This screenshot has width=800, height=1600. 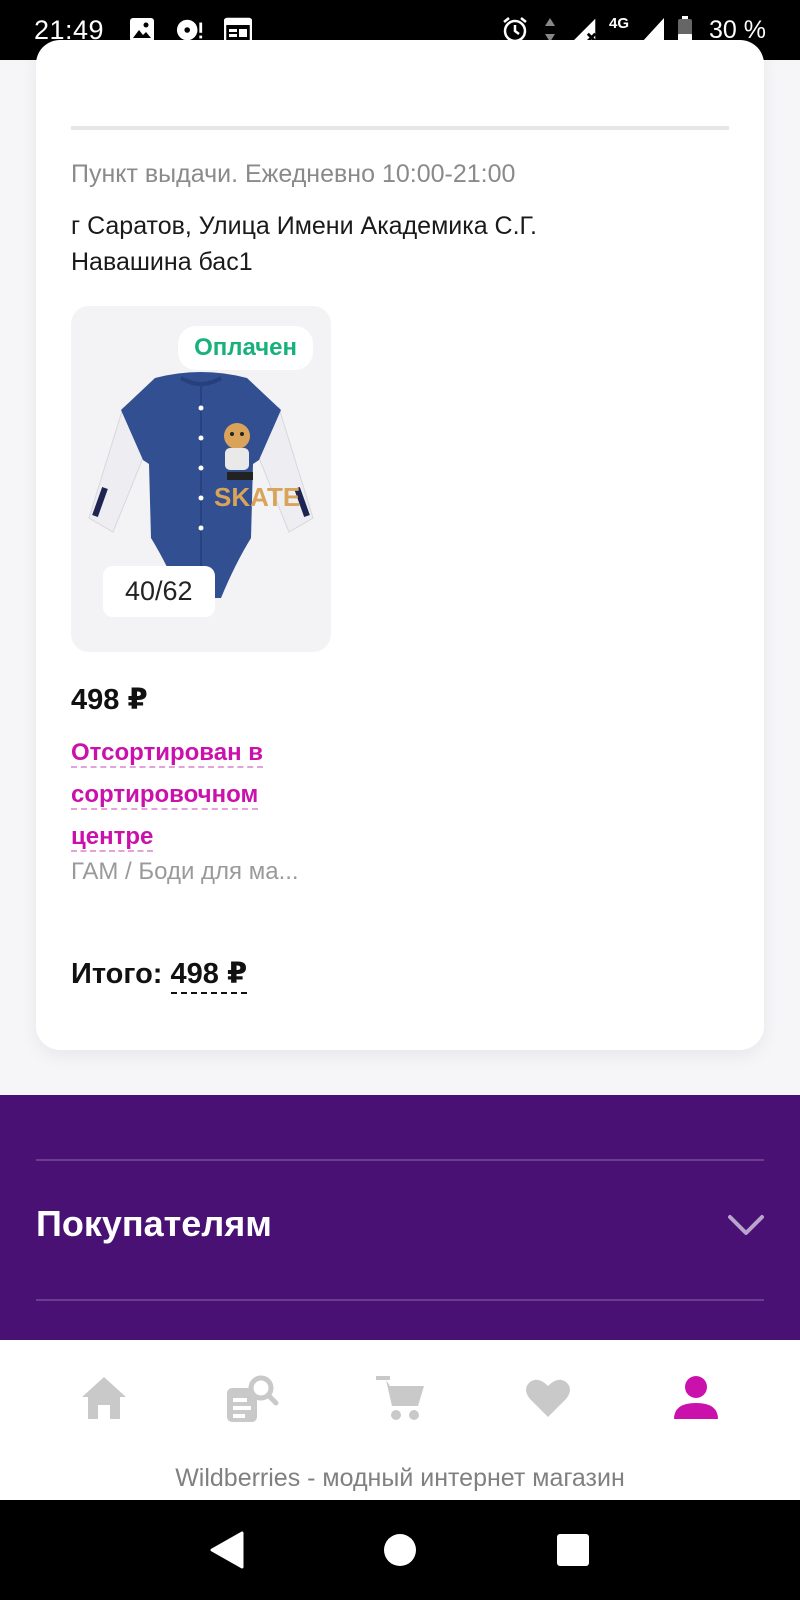 What do you see at coordinates (400, 1300) in the screenshot?
I see `footer-divider-bottom` at bounding box center [400, 1300].